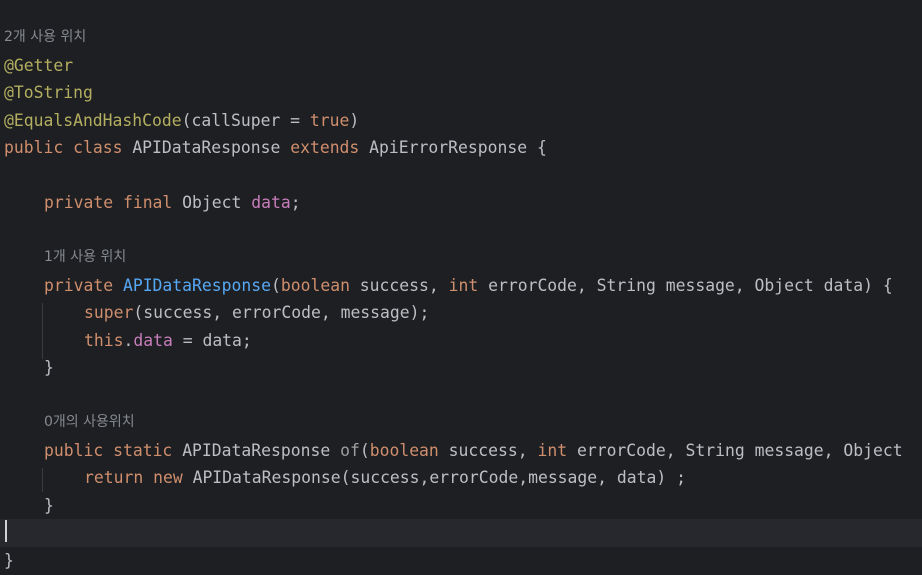  What do you see at coordinates (354, 120) in the screenshot?
I see `code-text: )` at bounding box center [354, 120].